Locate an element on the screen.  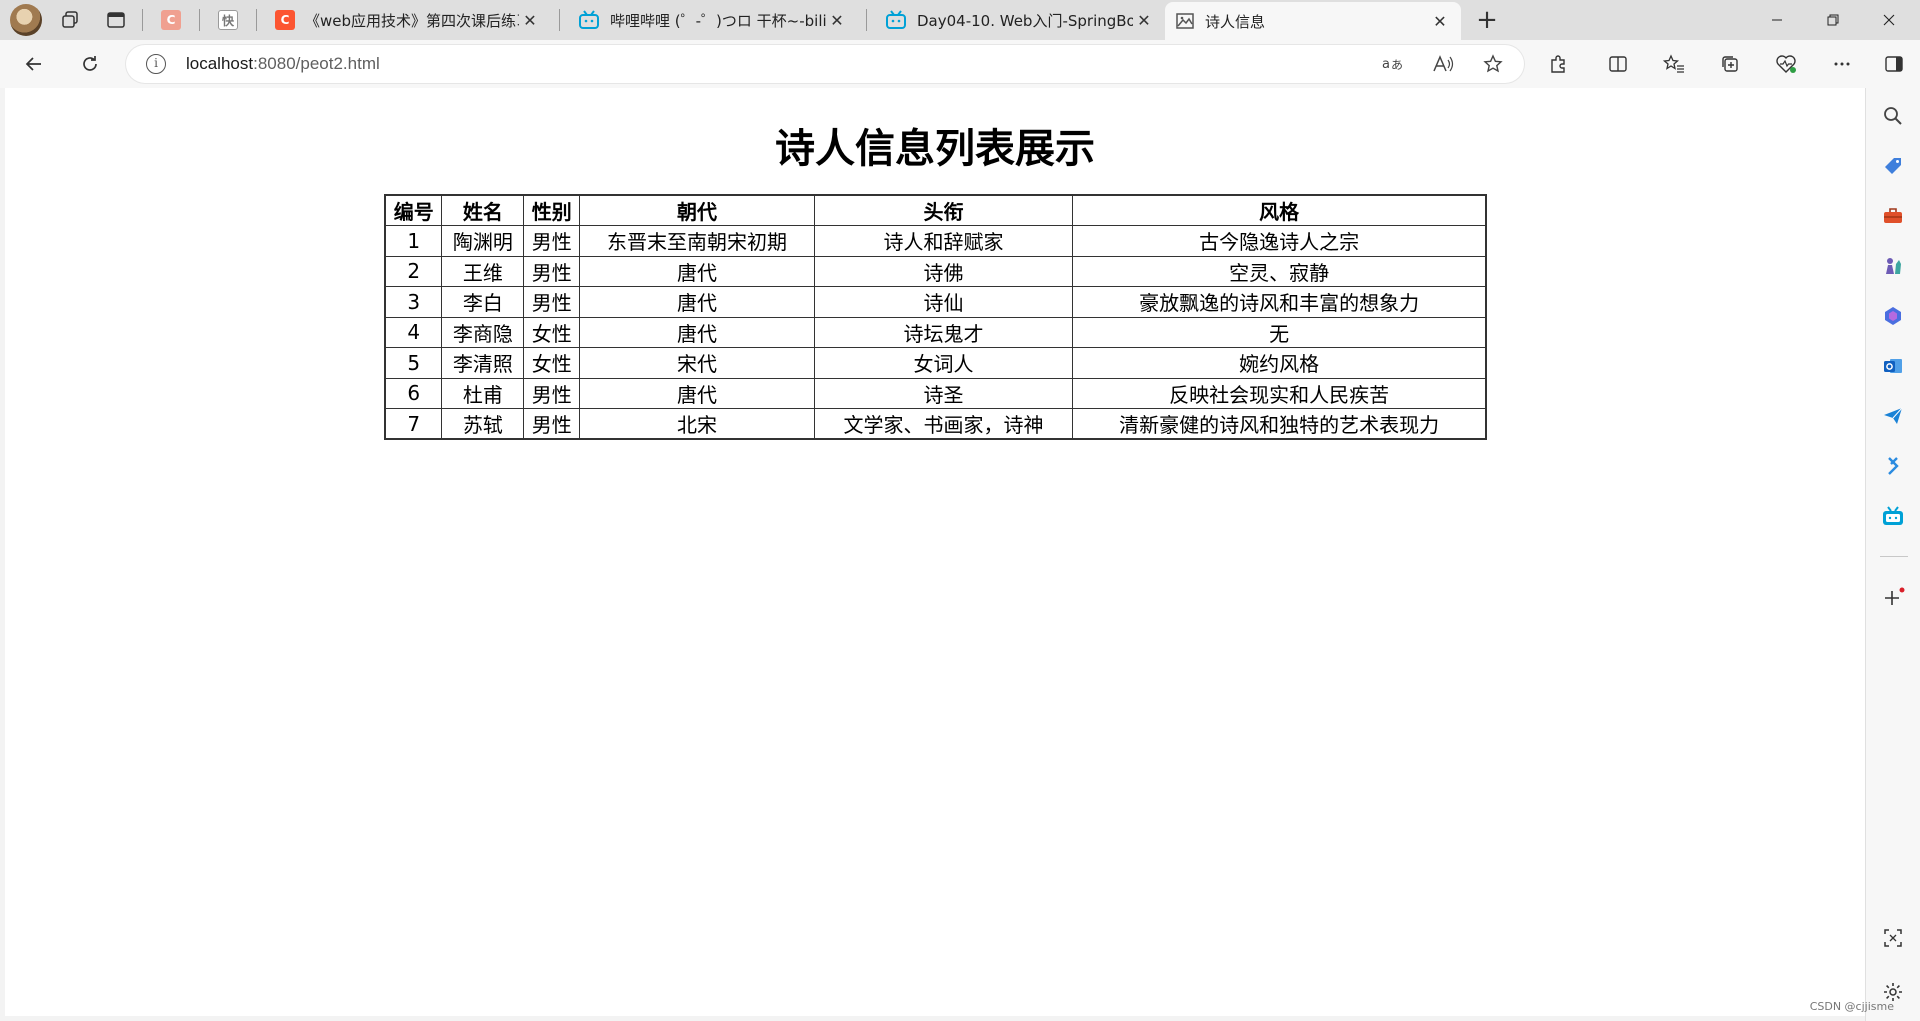
tab-title: 哔哩哔哩 (゜-゜)つロ 干杯~-bilibili is located at coordinates (718, 20).